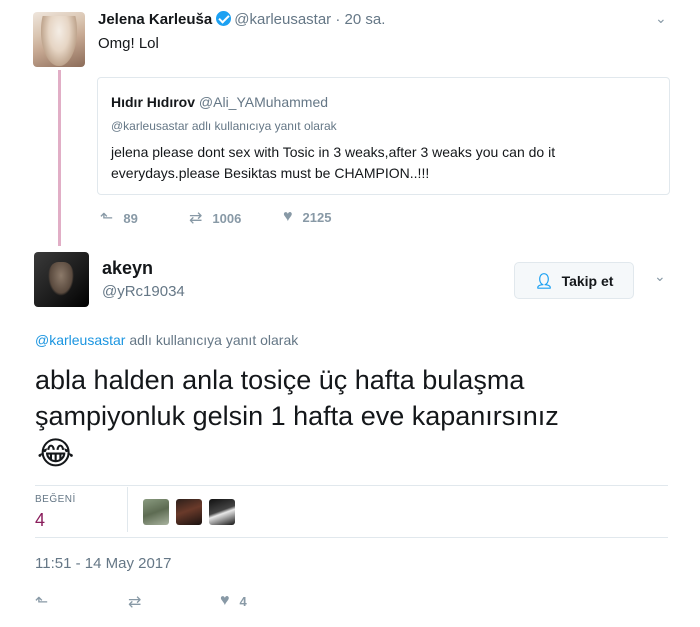  I want to click on like-button: ♥ 2125, so click(307, 217).